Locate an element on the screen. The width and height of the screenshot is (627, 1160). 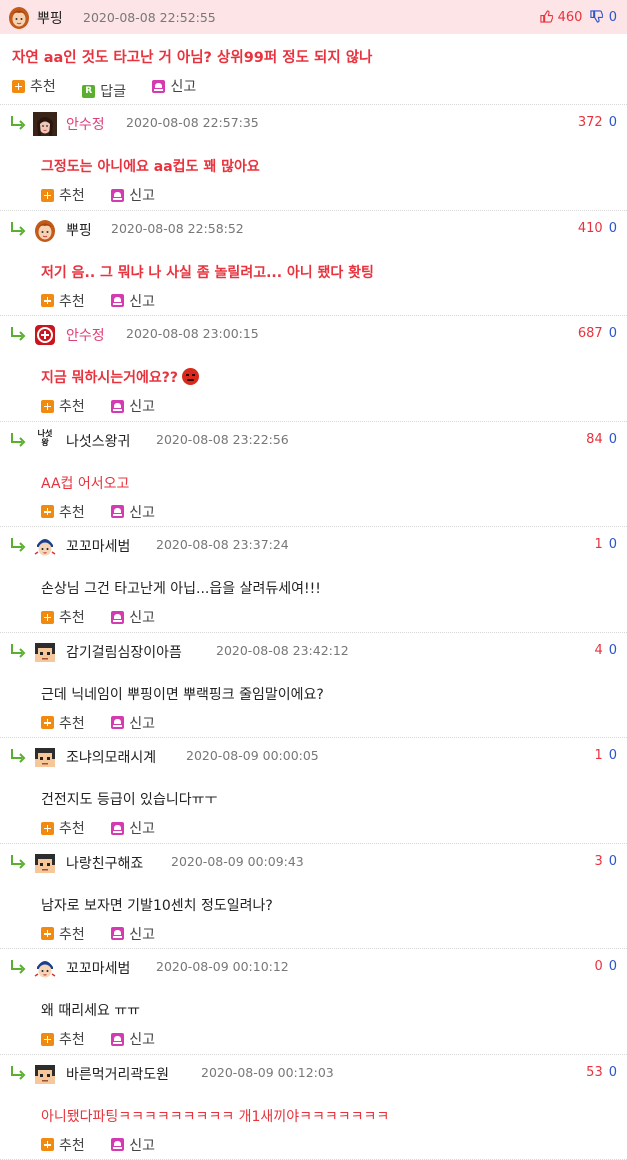
reply-upvote-count: 53 is located at coordinates (594, 1072).